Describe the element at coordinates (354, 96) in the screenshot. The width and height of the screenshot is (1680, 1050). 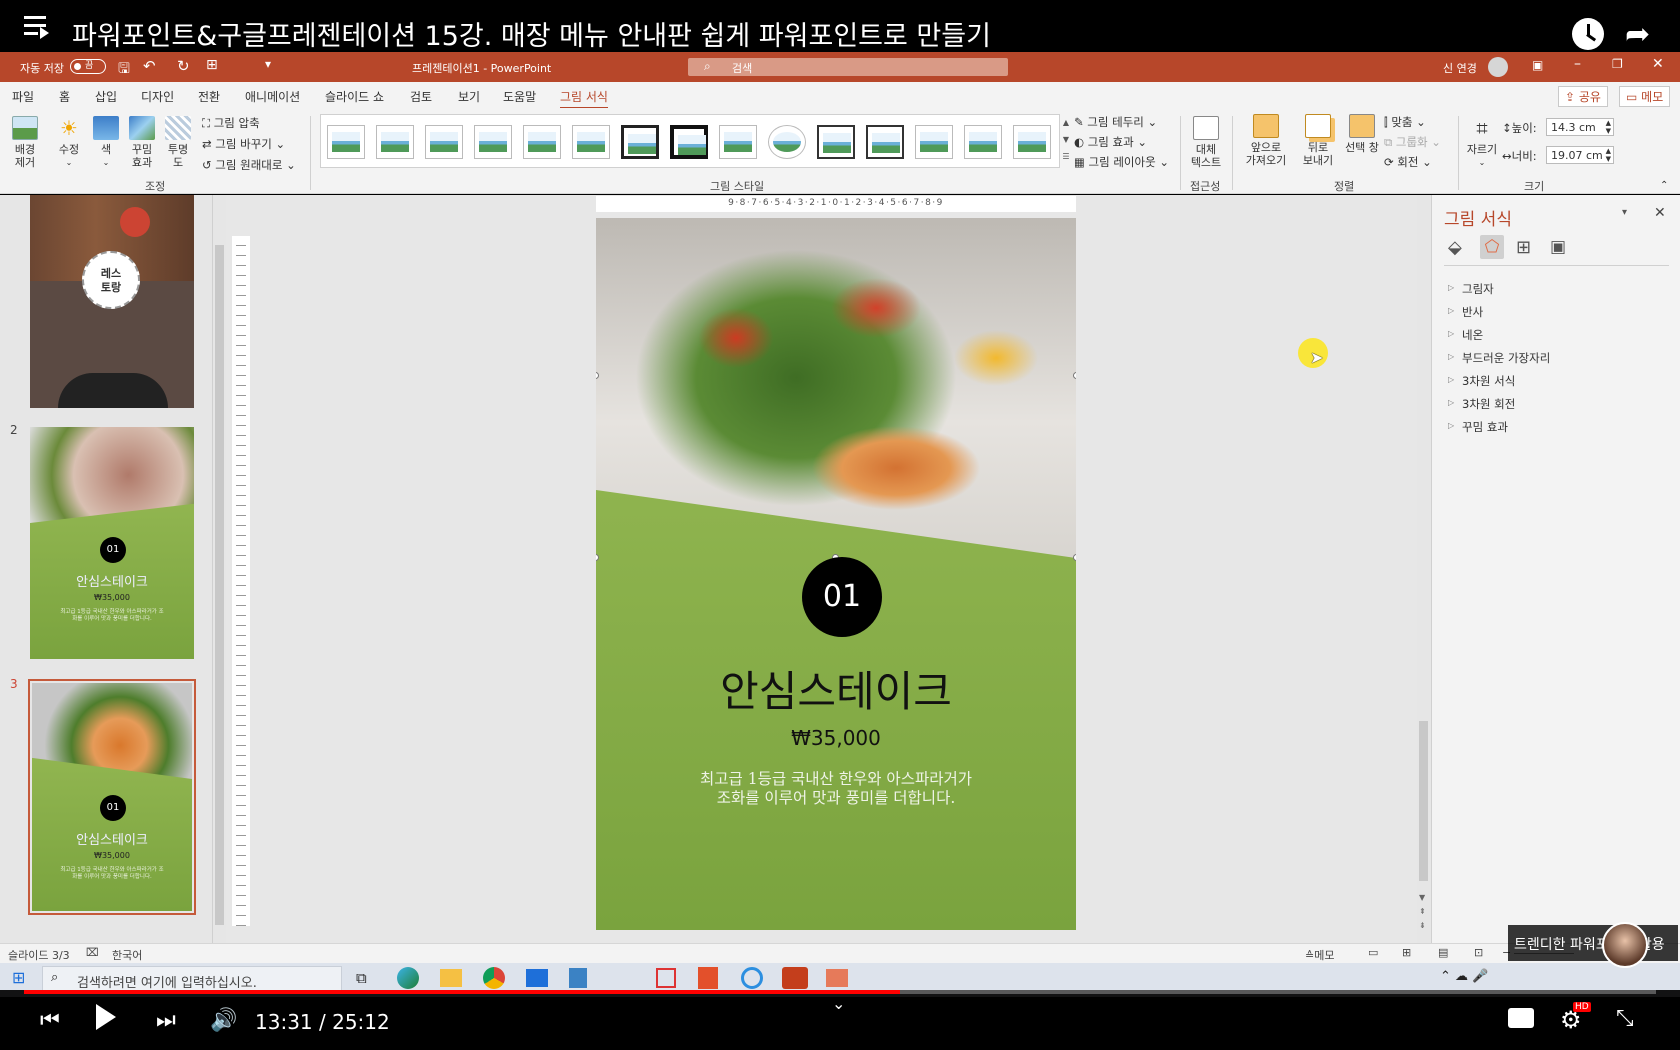
I see `tab-slideshow: 슬라이드 쇼` at that location.